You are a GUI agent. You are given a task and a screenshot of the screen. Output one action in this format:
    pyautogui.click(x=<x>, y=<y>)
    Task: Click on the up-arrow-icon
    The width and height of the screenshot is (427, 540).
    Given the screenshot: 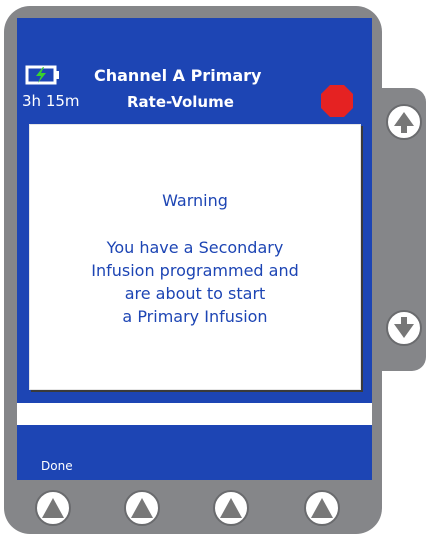 What is the action you would take?
    pyautogui.click(x=404, y=122)
    